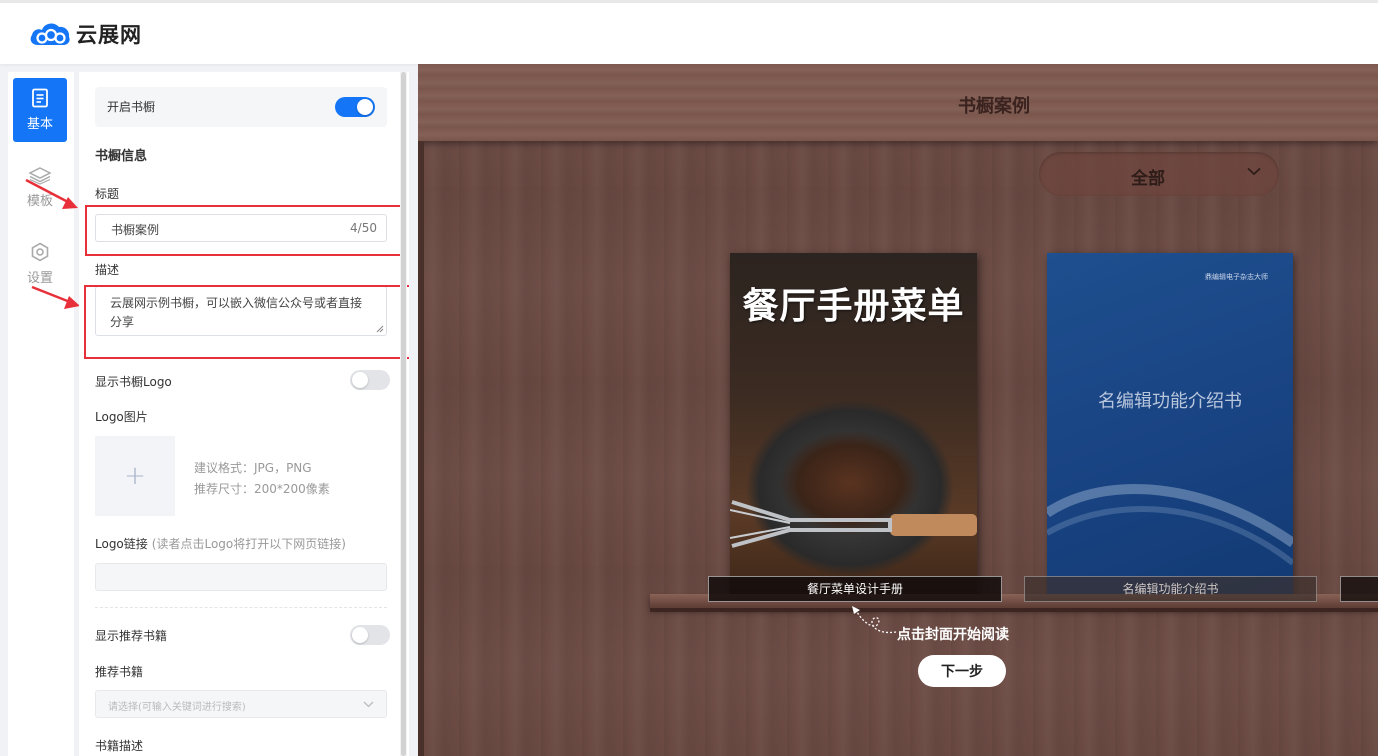 This screenshot has width=1378, height=756. What do you see at coordinates (244, 230) in the screenshot?
I see `title-highlight-box` at bounding box center [244, 230].